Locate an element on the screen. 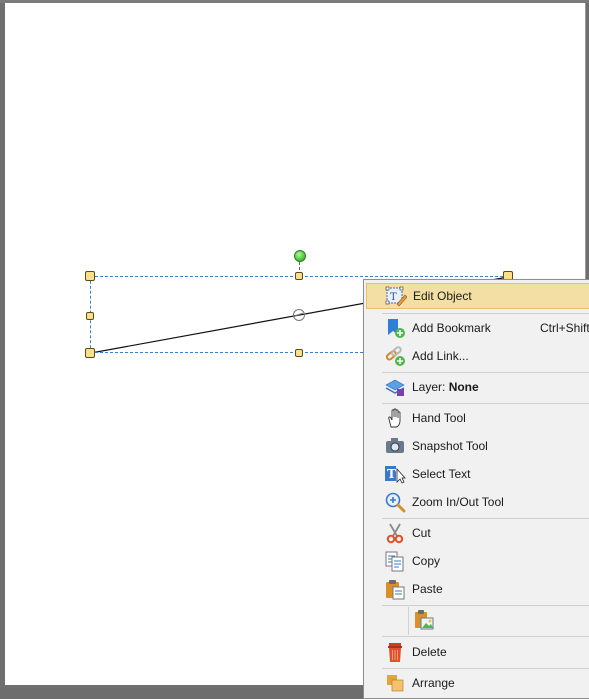 The width and height of the screenshot is (589, 699). hand-icon is located at coordinates (395, 418).